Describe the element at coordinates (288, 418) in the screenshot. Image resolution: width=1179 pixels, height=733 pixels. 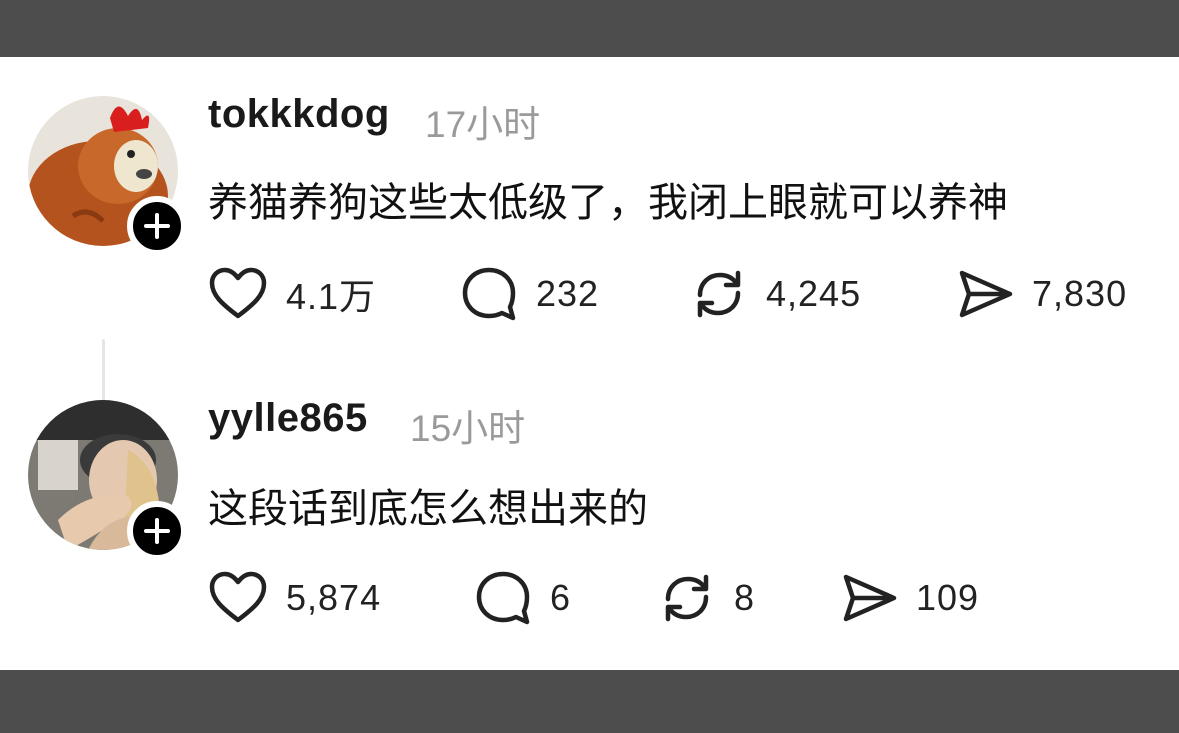
I see `username: yylle865` at that location.